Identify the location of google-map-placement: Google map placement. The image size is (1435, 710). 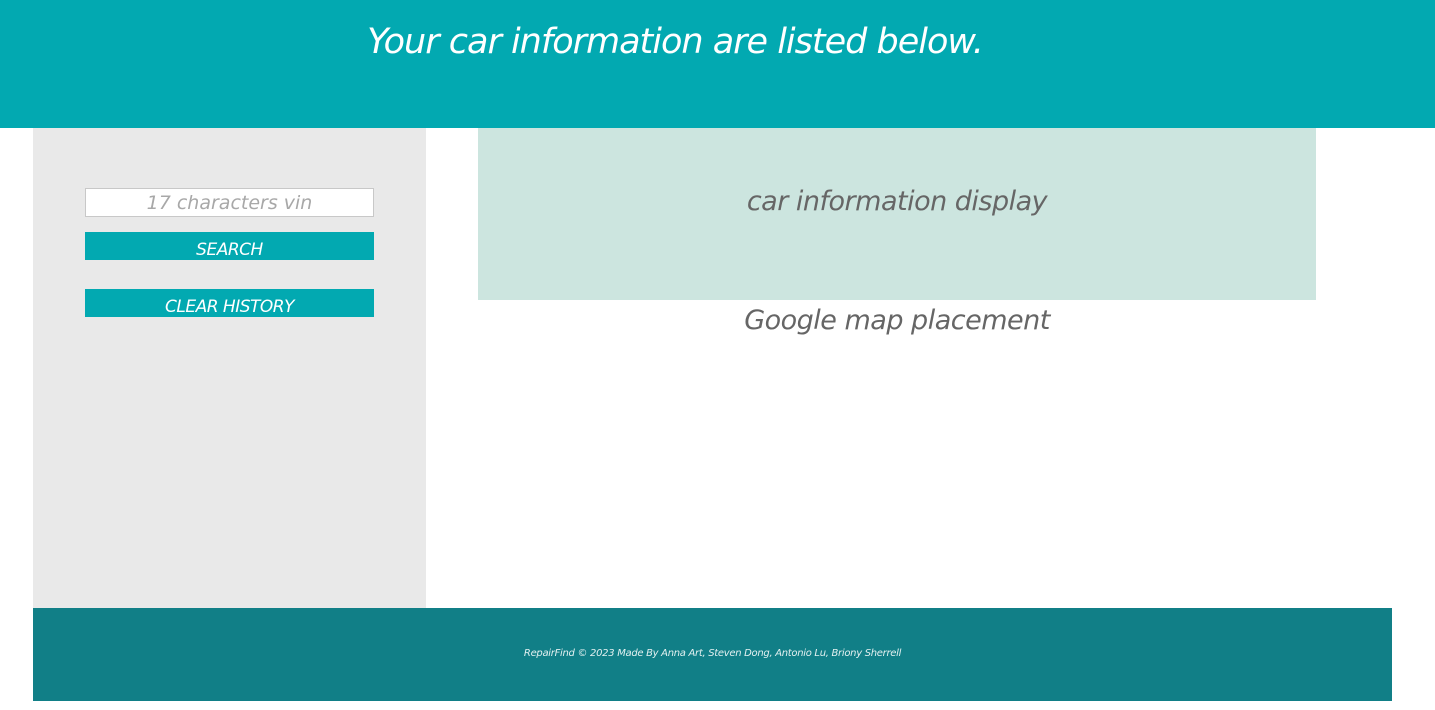
(897, 320).